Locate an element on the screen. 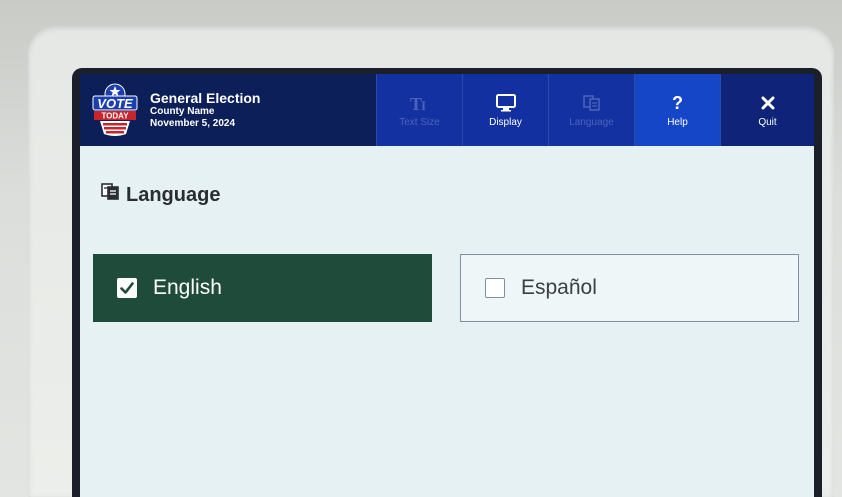 The width and height of the screenshot is (842, 497). election-title: General Election is located at coordinates (205, 97).